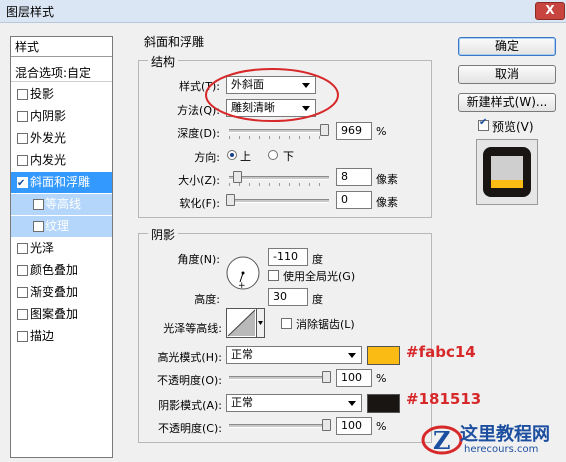 The image size is (566, 462). I want to click on style-item-label: 光泽, so click(42, 248).